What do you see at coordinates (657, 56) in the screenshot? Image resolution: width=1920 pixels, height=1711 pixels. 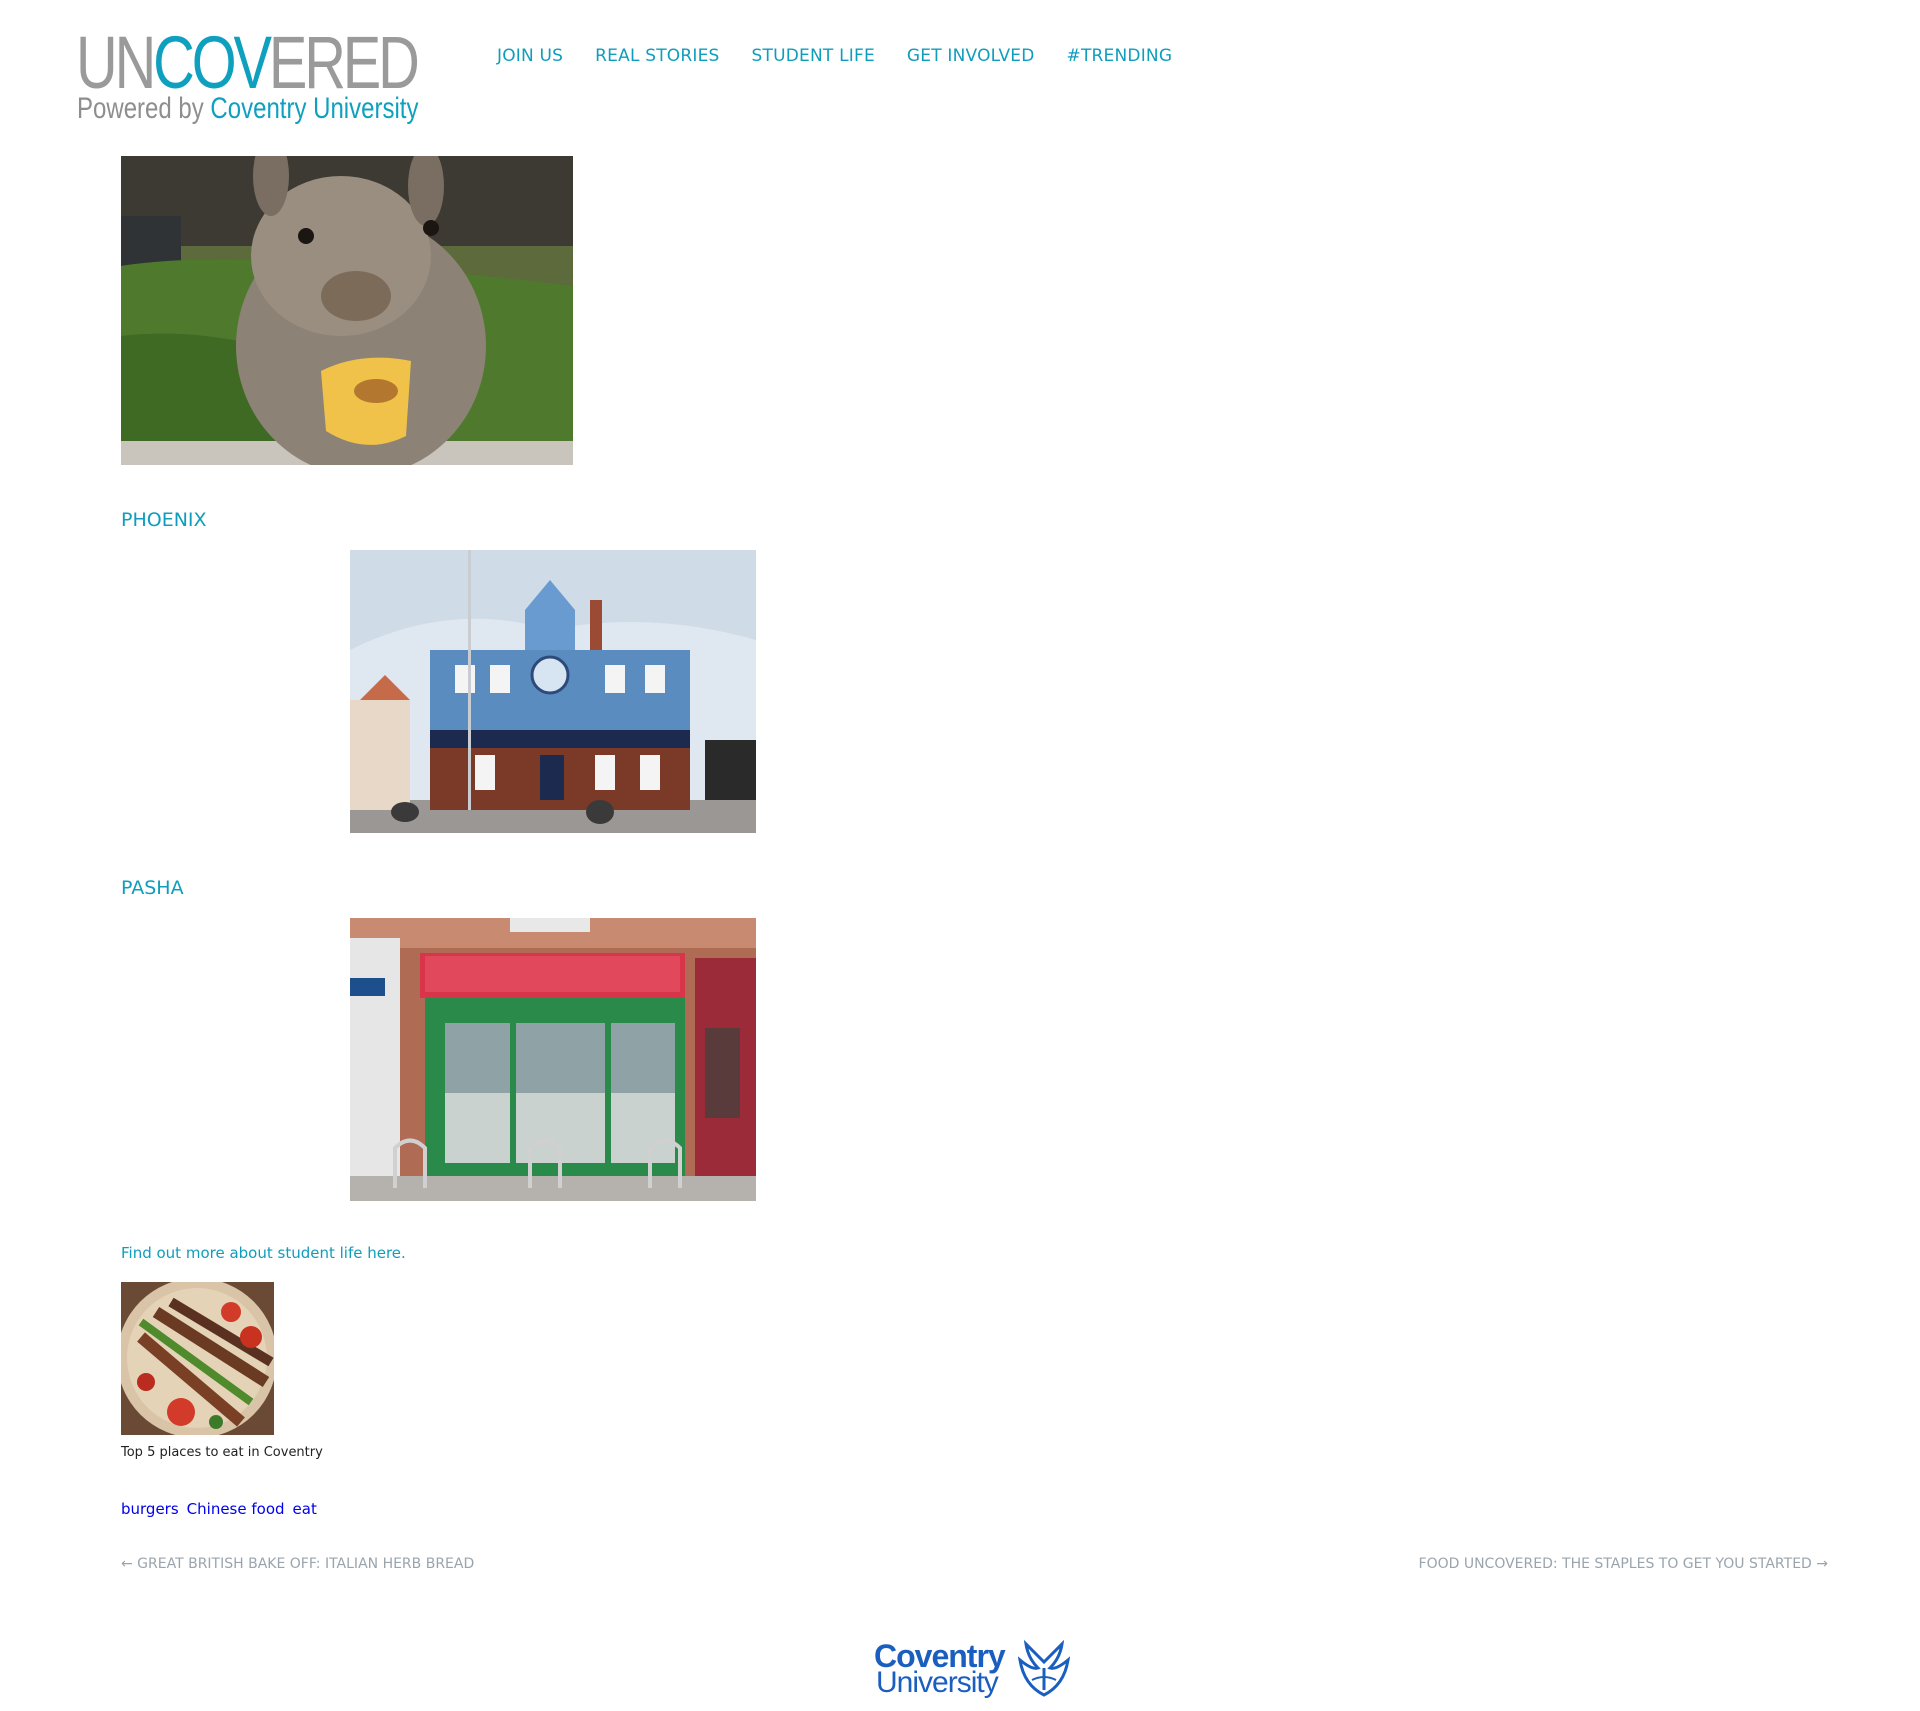 I see `nav-real-stories: REAL STORIES` at bounding box center [657, 56].